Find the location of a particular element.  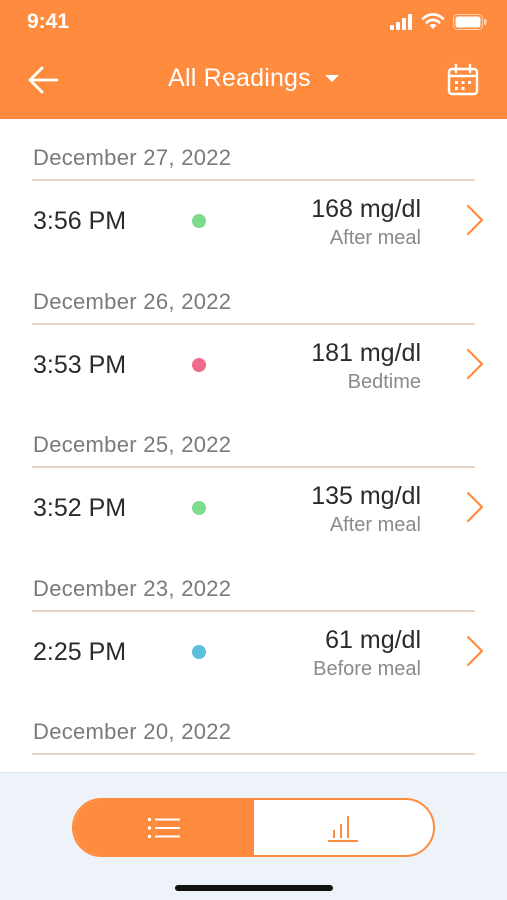

list-view-button is located at coordinates (164, 827).